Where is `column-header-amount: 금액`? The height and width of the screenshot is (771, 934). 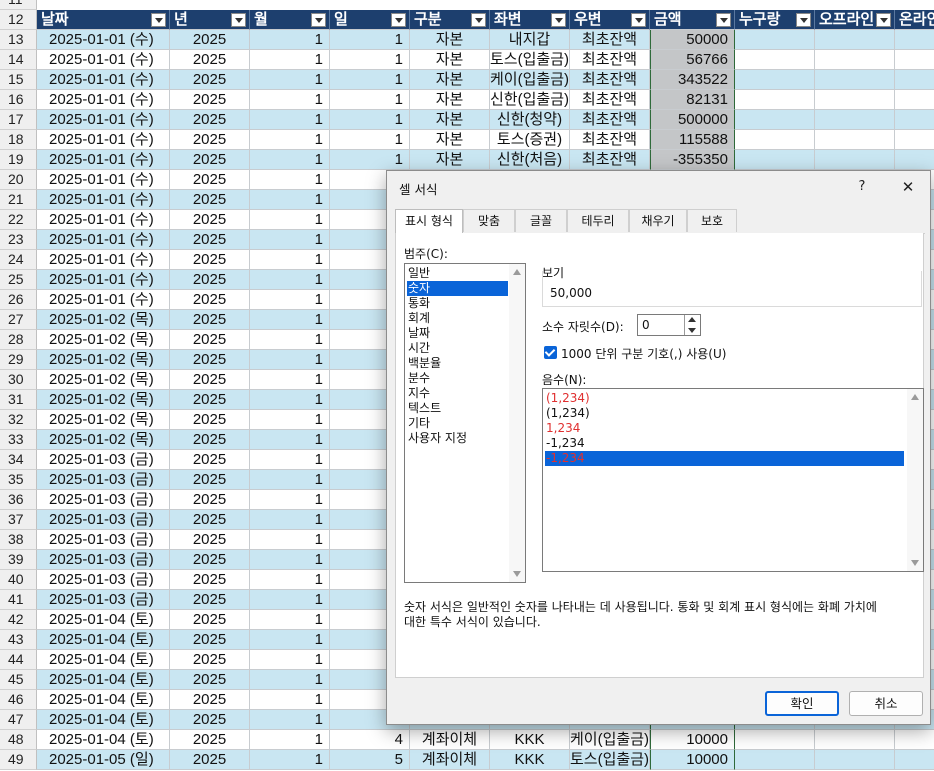 column-header-amount: 금액 is located at coordinates (692, 20).